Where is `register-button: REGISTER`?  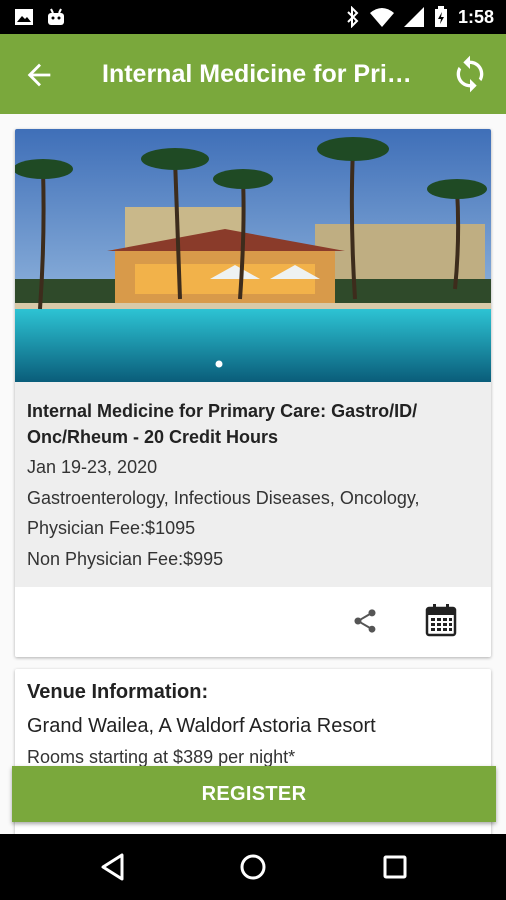
register-button: REGISTER is located at coordinates (254, 794).